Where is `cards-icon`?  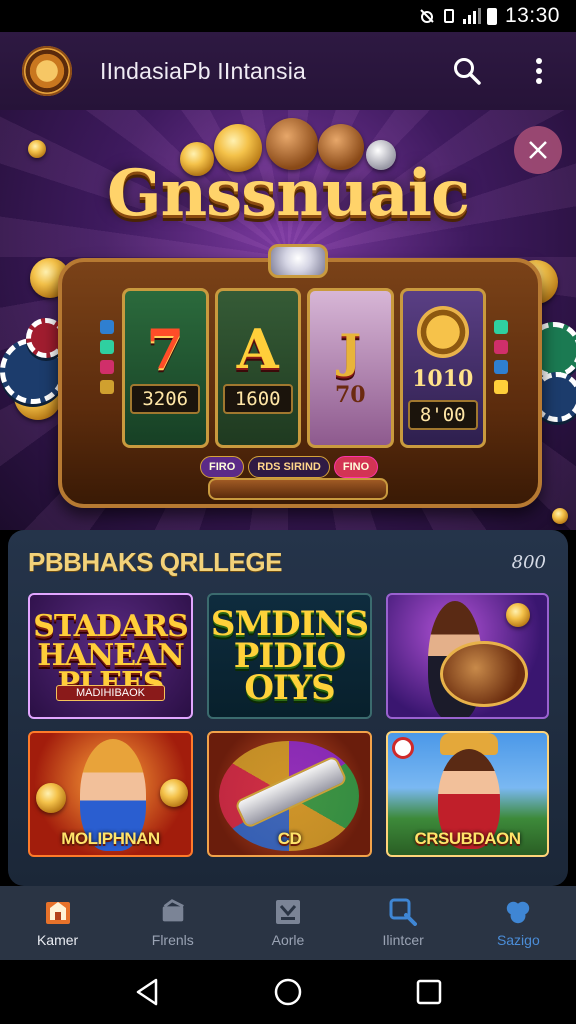
cards-icon is located at coordinates (173, 912).